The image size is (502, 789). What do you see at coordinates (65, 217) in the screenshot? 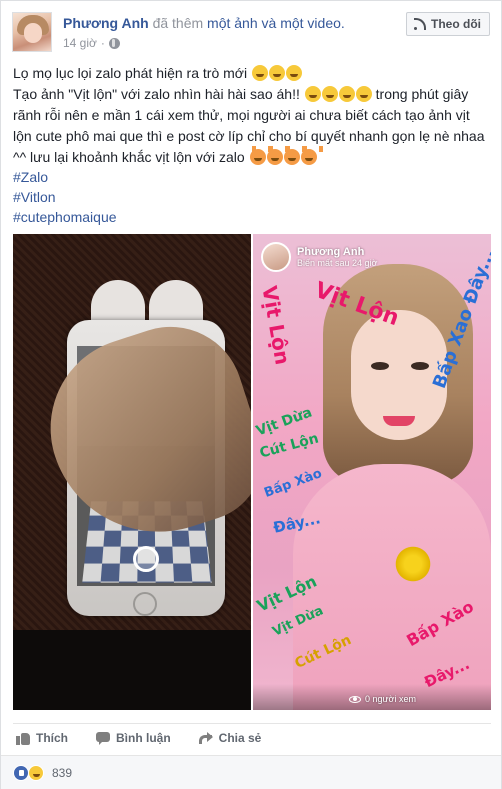
I see `hashtag-link: #cutephomaique` at bounding box center [65, 217].